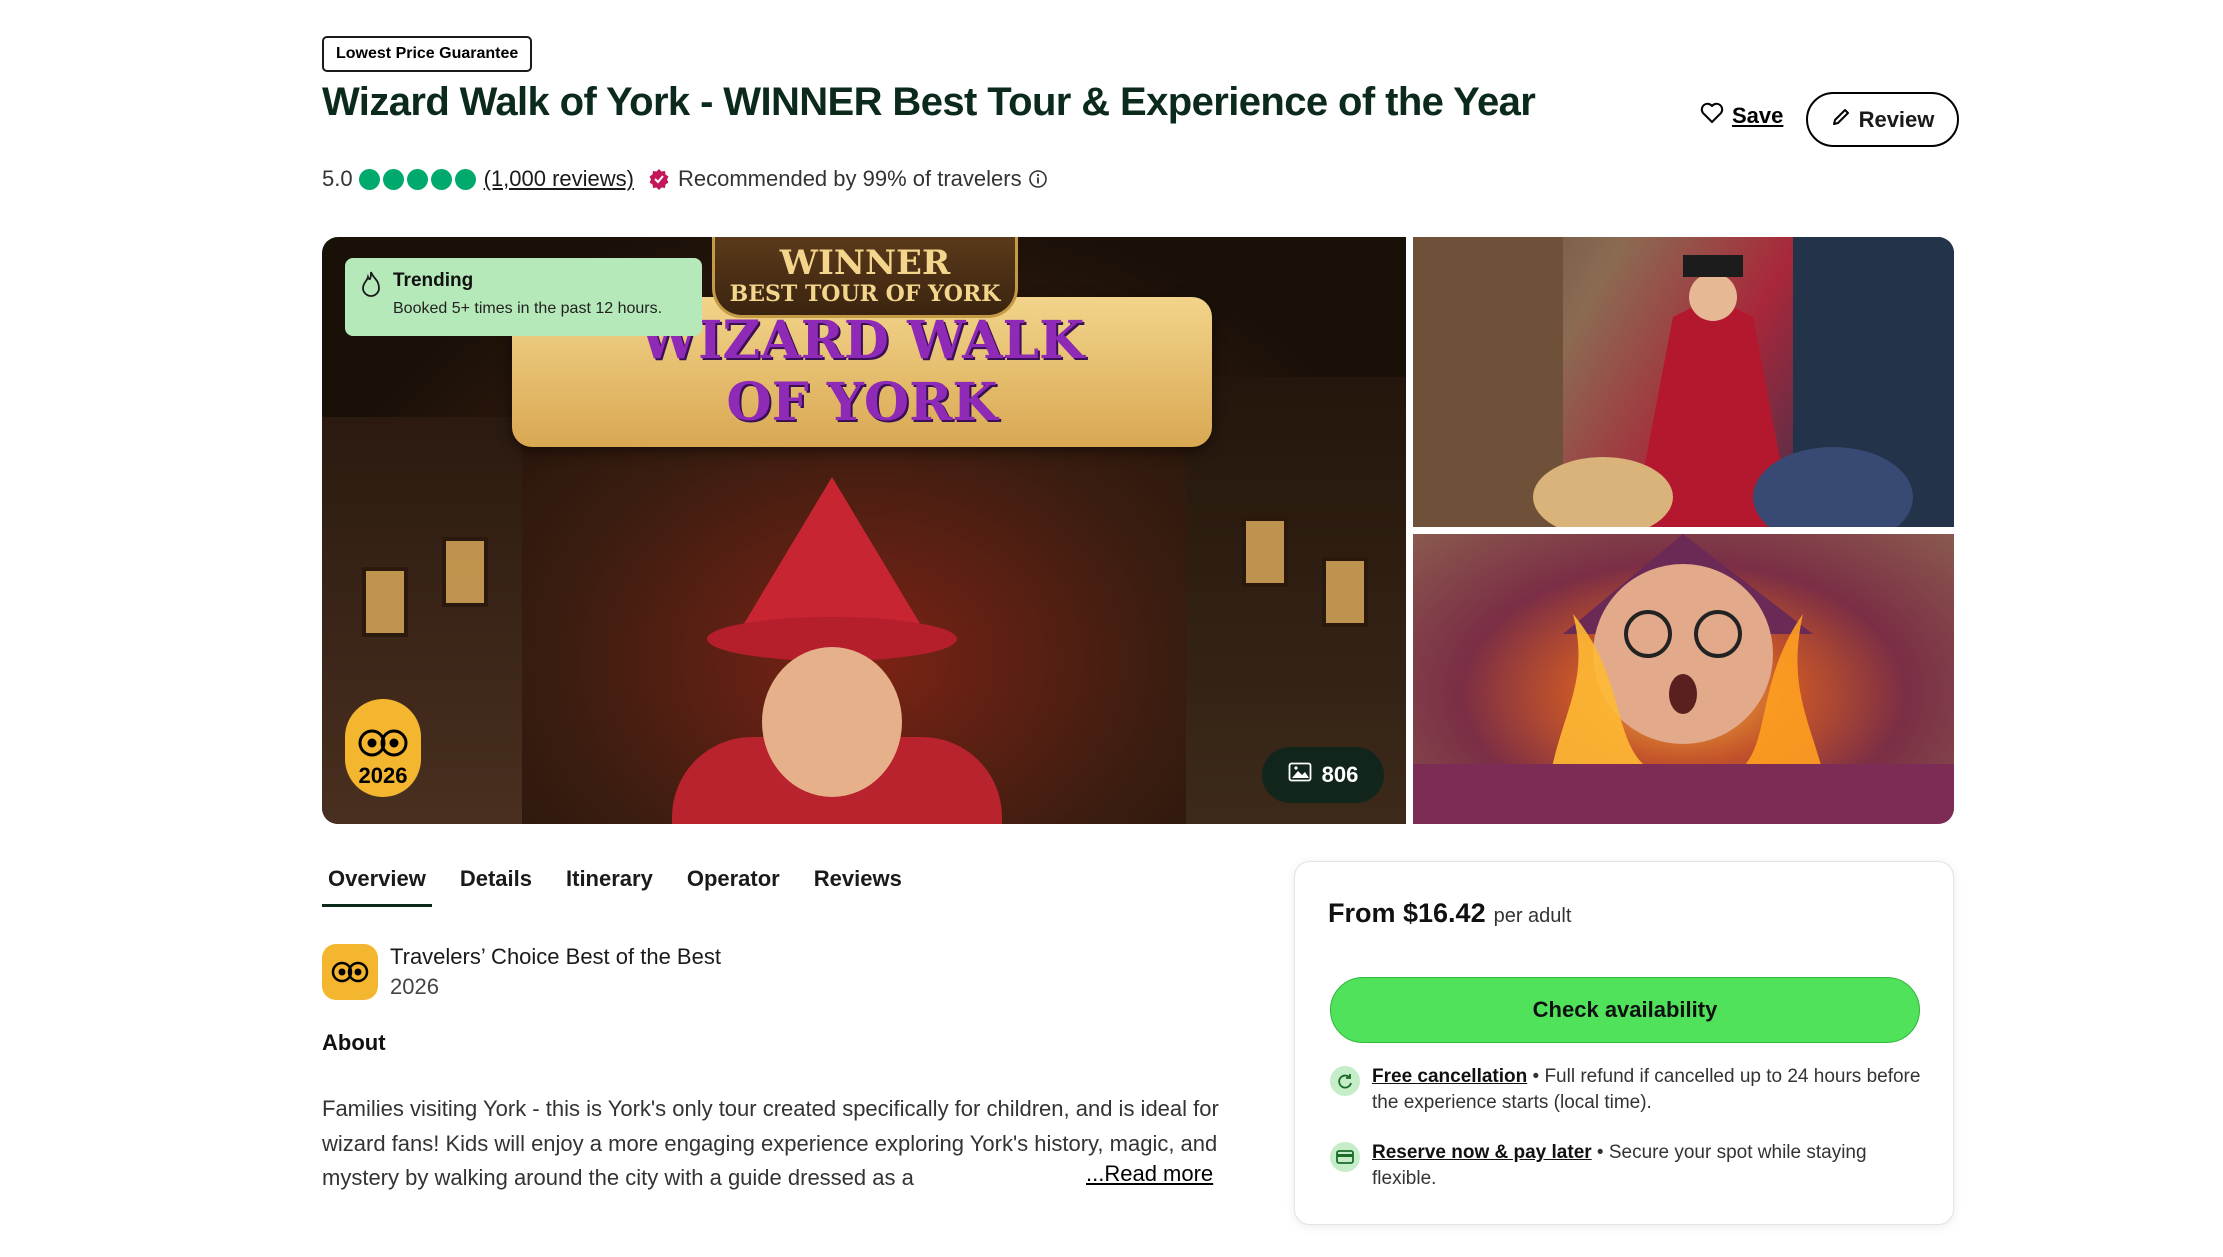 Image resolution: width=2223 pixels, height=1257 pixels. Describe the element at coordinates (1532, 916) in the screenshot. I see `price-unit: per adult` at that location.